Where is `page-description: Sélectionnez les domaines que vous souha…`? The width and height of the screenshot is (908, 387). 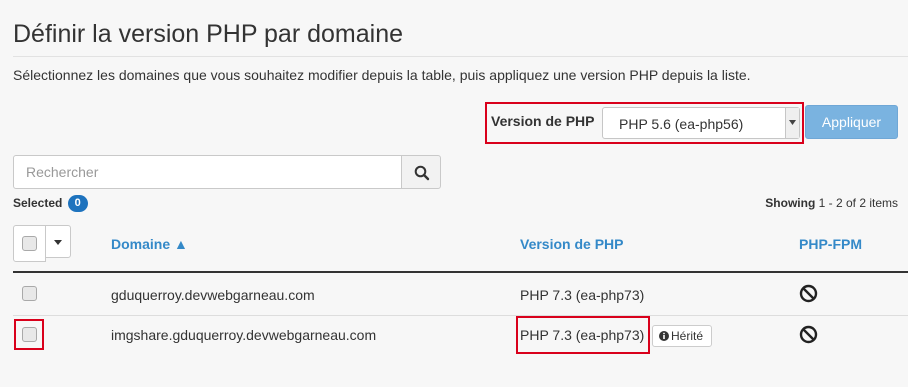
page-description: Sélectionnez les domaines que vous souha… is located at coordinates (382, 75).